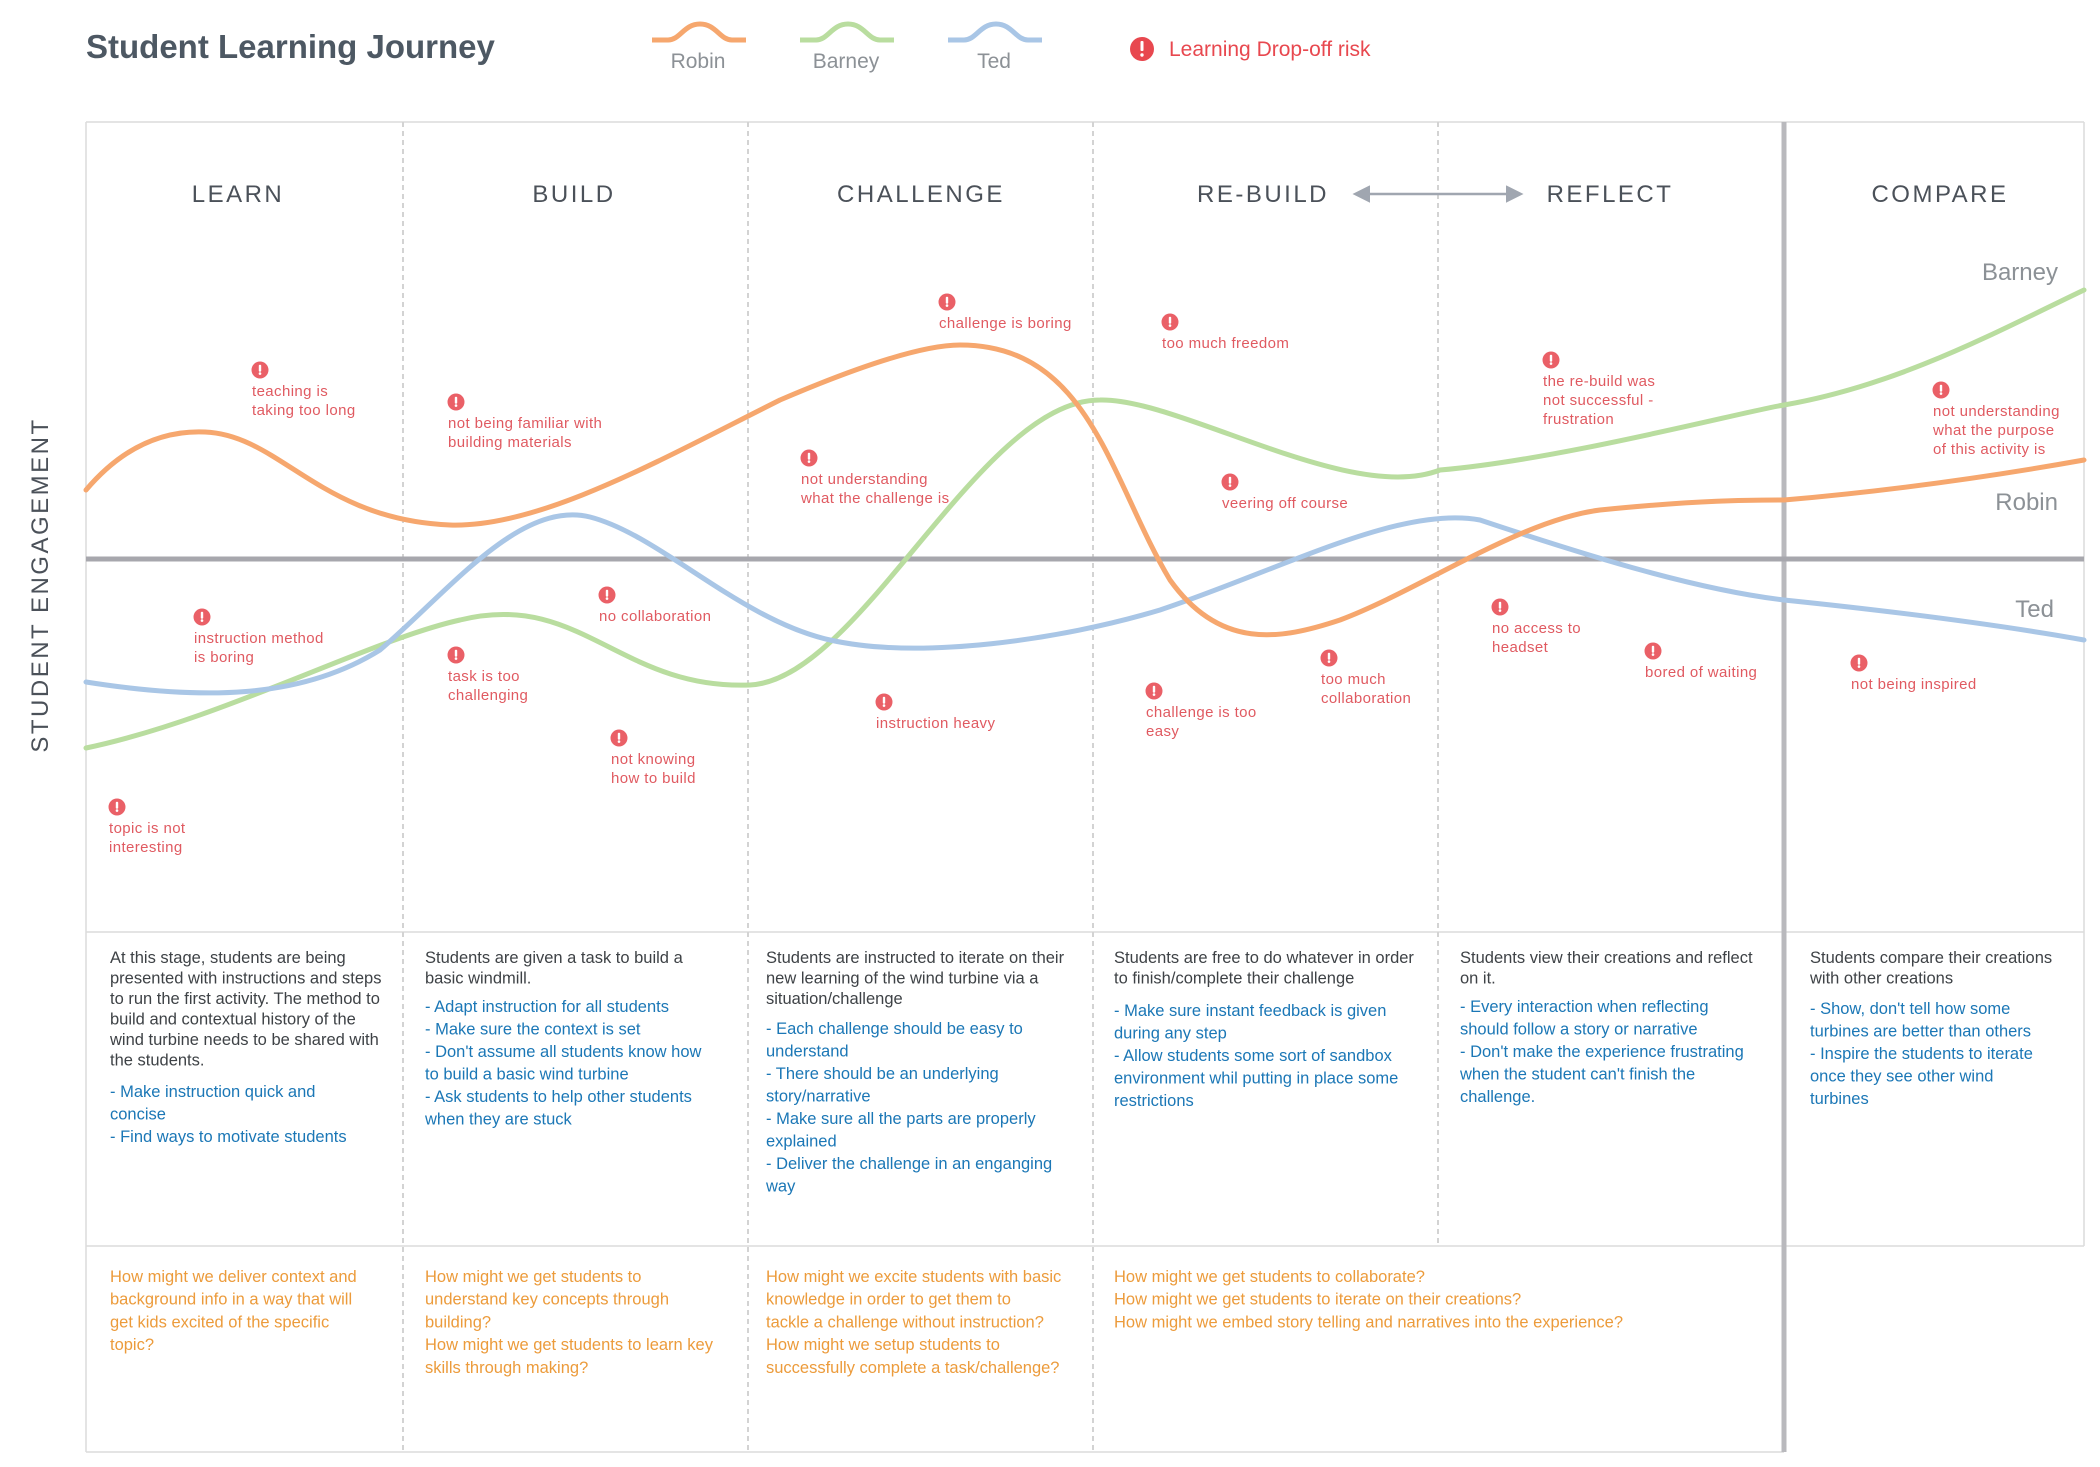 The height and width of the screenshot is (1467, 2100). What do you see at coordinates (233, 1277) in the screenshot?
I see `how-might-we-question-line: How might we deliver context and` at bounding box center [233, 1277].